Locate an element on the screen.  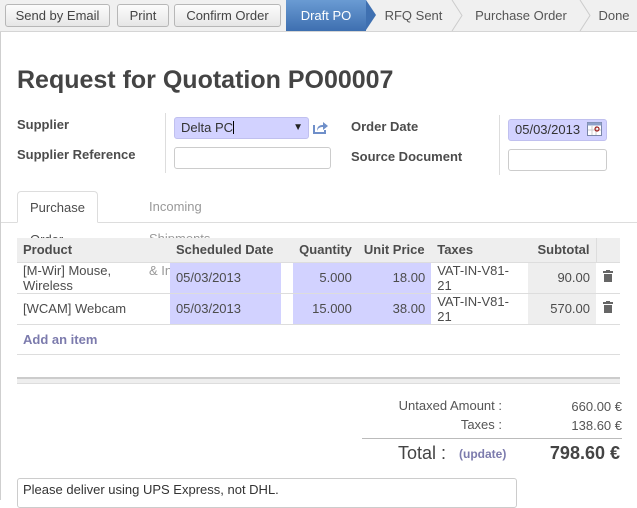
column-header-taxes: Taxes is located at coordinates (480, 250).